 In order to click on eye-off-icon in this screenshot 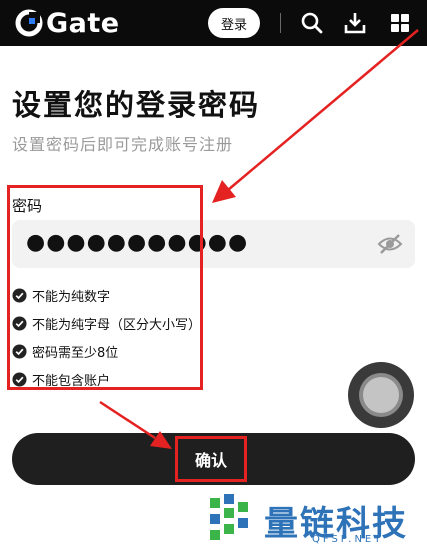, I will do `click(390, 244)`.